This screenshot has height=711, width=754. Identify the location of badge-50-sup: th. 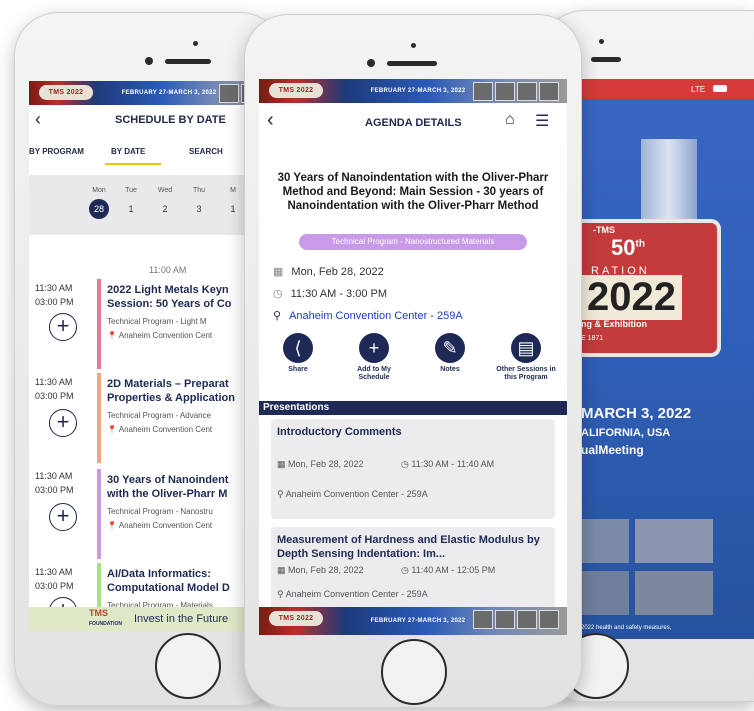
(640, 244).